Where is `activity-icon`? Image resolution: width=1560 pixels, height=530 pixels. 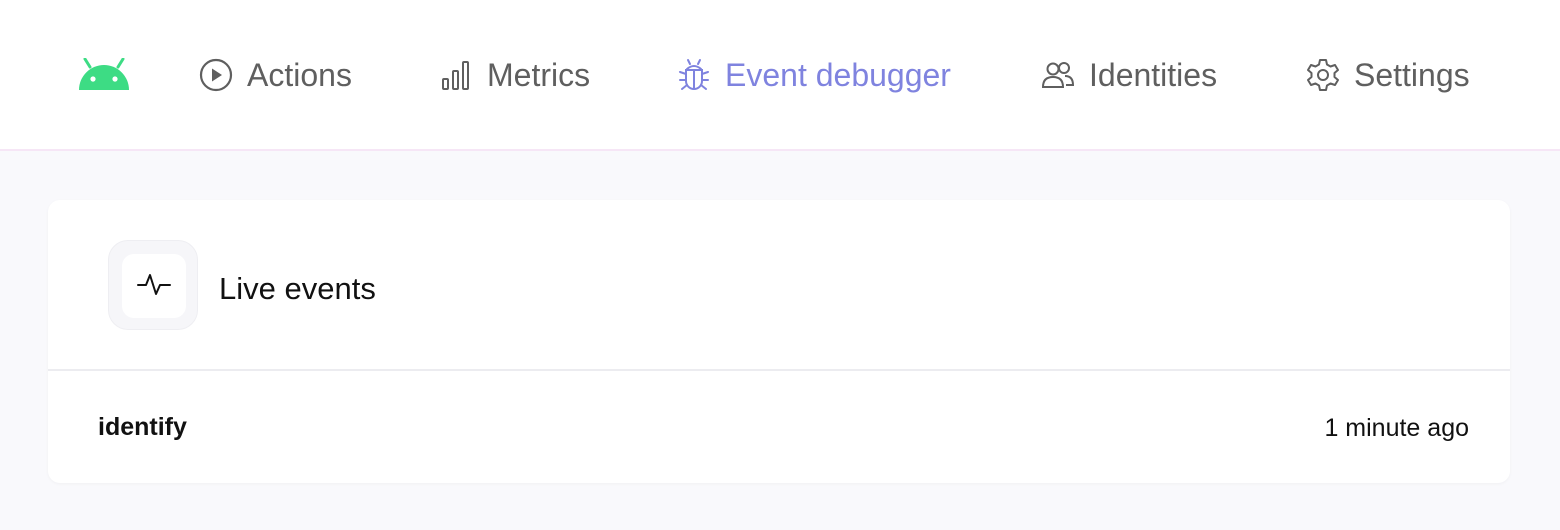
activity-icon is located at coordinates (154, 286).